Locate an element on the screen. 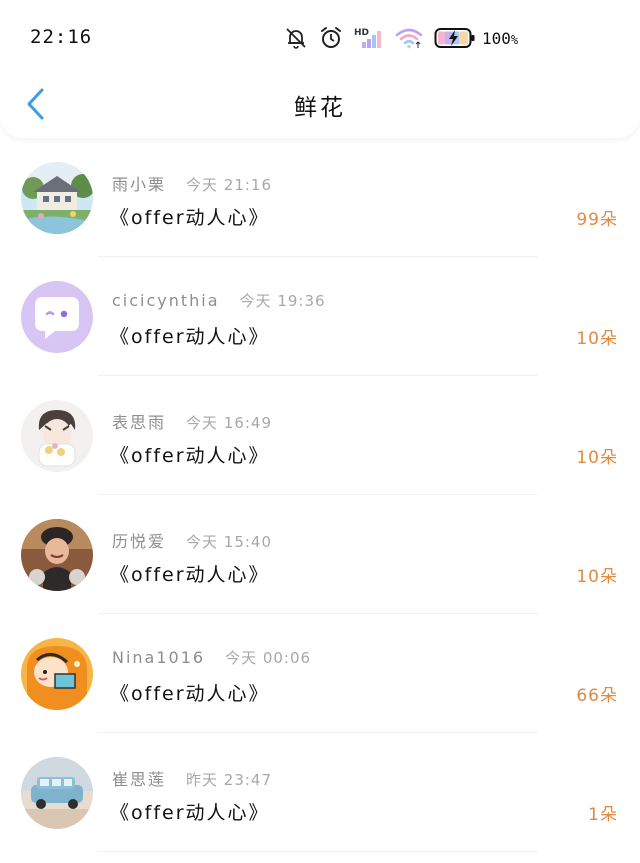 The image size is (640, 863). blue-car-avatar is located at coordinates (57, 793).